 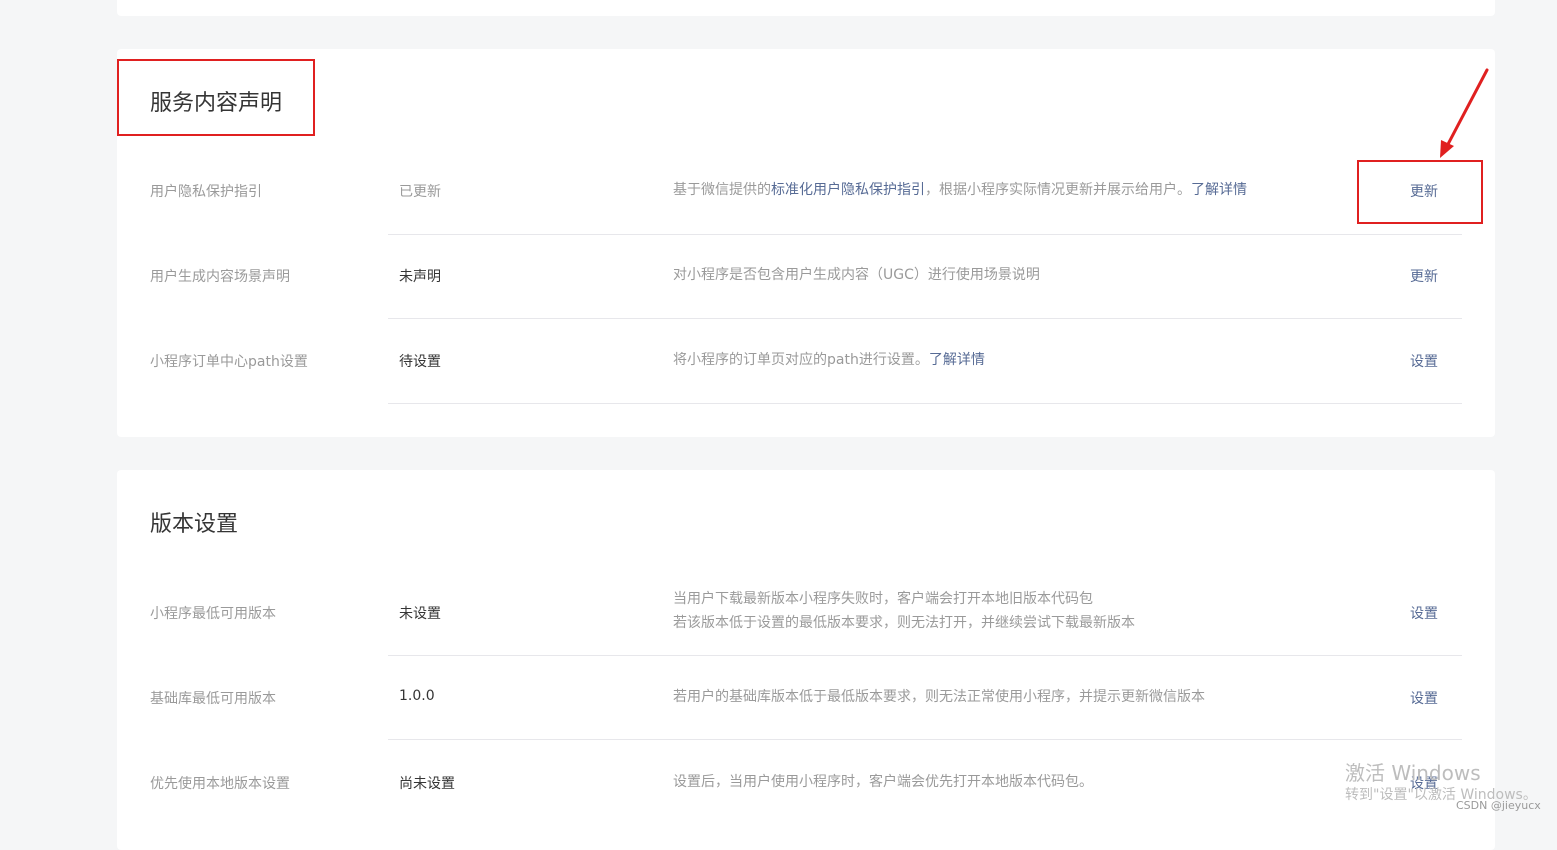 I want to click on annotation-arrow-icon, so click(x=1464, y=113).